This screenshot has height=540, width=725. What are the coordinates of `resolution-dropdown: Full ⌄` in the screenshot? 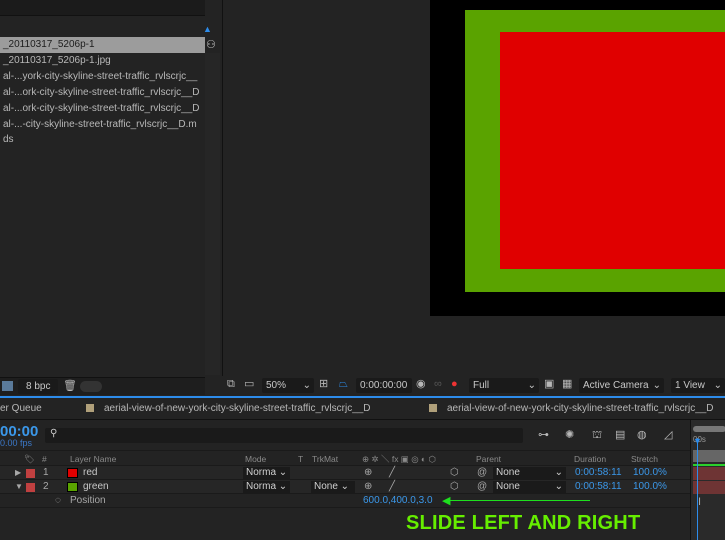 It's located at (504, 385).